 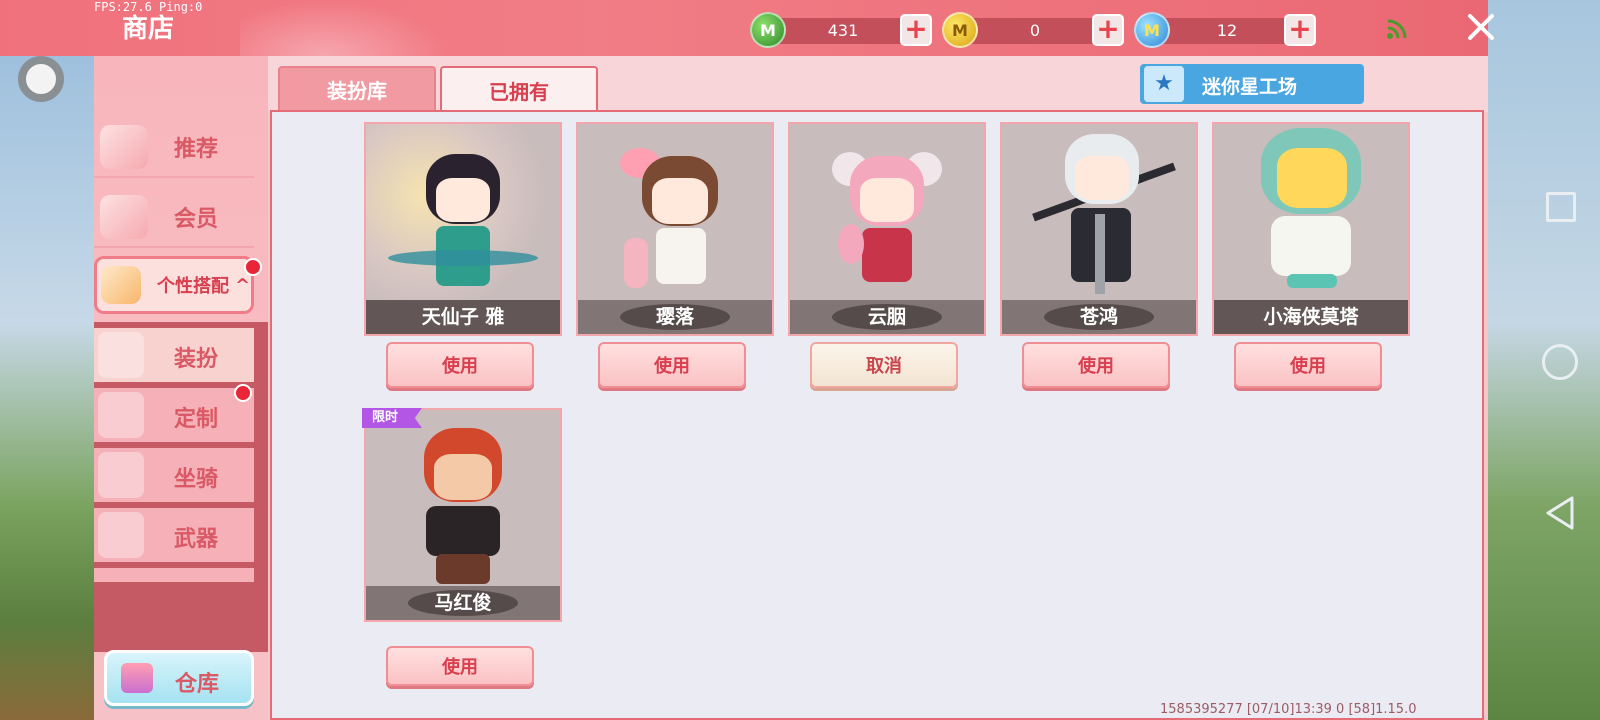 What do you see at coordinates (174, 575) in the screenshot?
I see `sidebar-subitem-partial` at bounding box center [174, 575].